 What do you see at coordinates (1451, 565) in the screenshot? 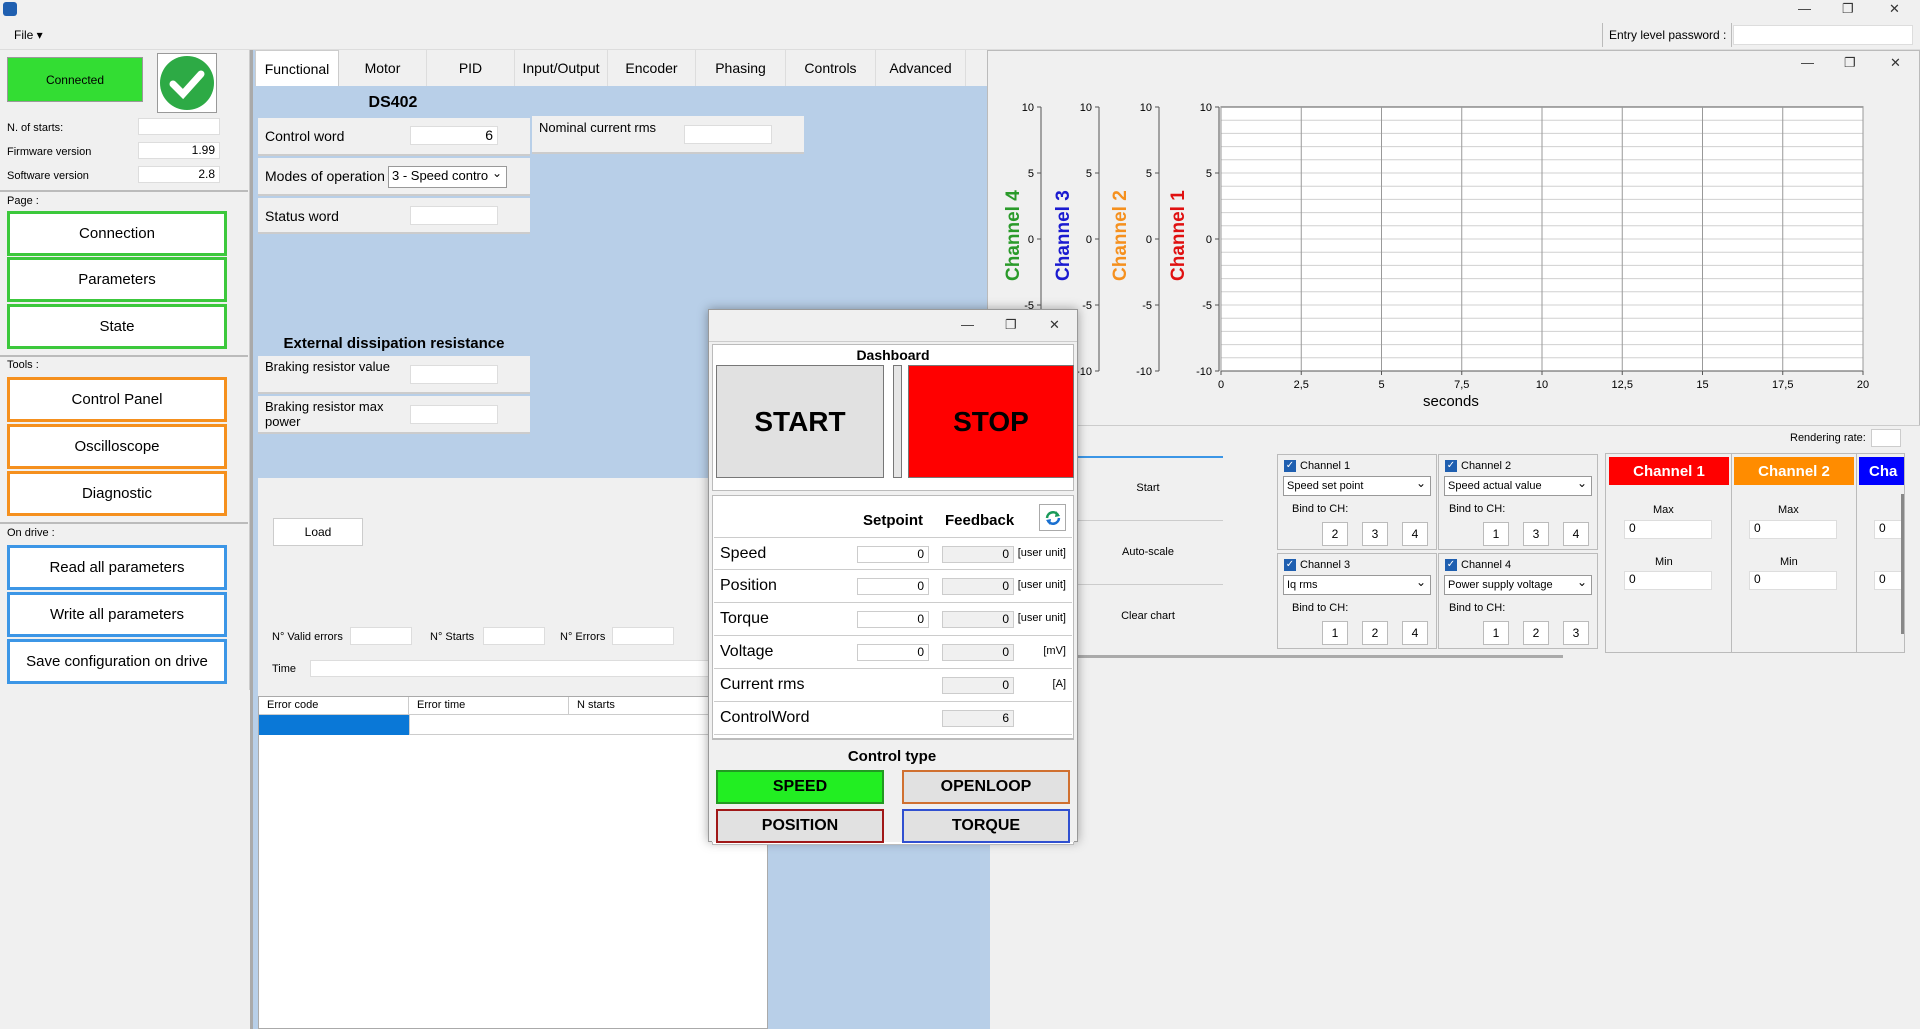
I see `channel-4-checkbox: ✓` at bounding box center [1451, 565].